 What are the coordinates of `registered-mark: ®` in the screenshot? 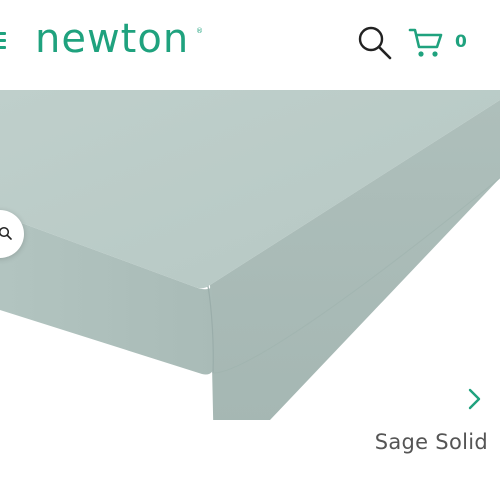 It's located at (199, 31).